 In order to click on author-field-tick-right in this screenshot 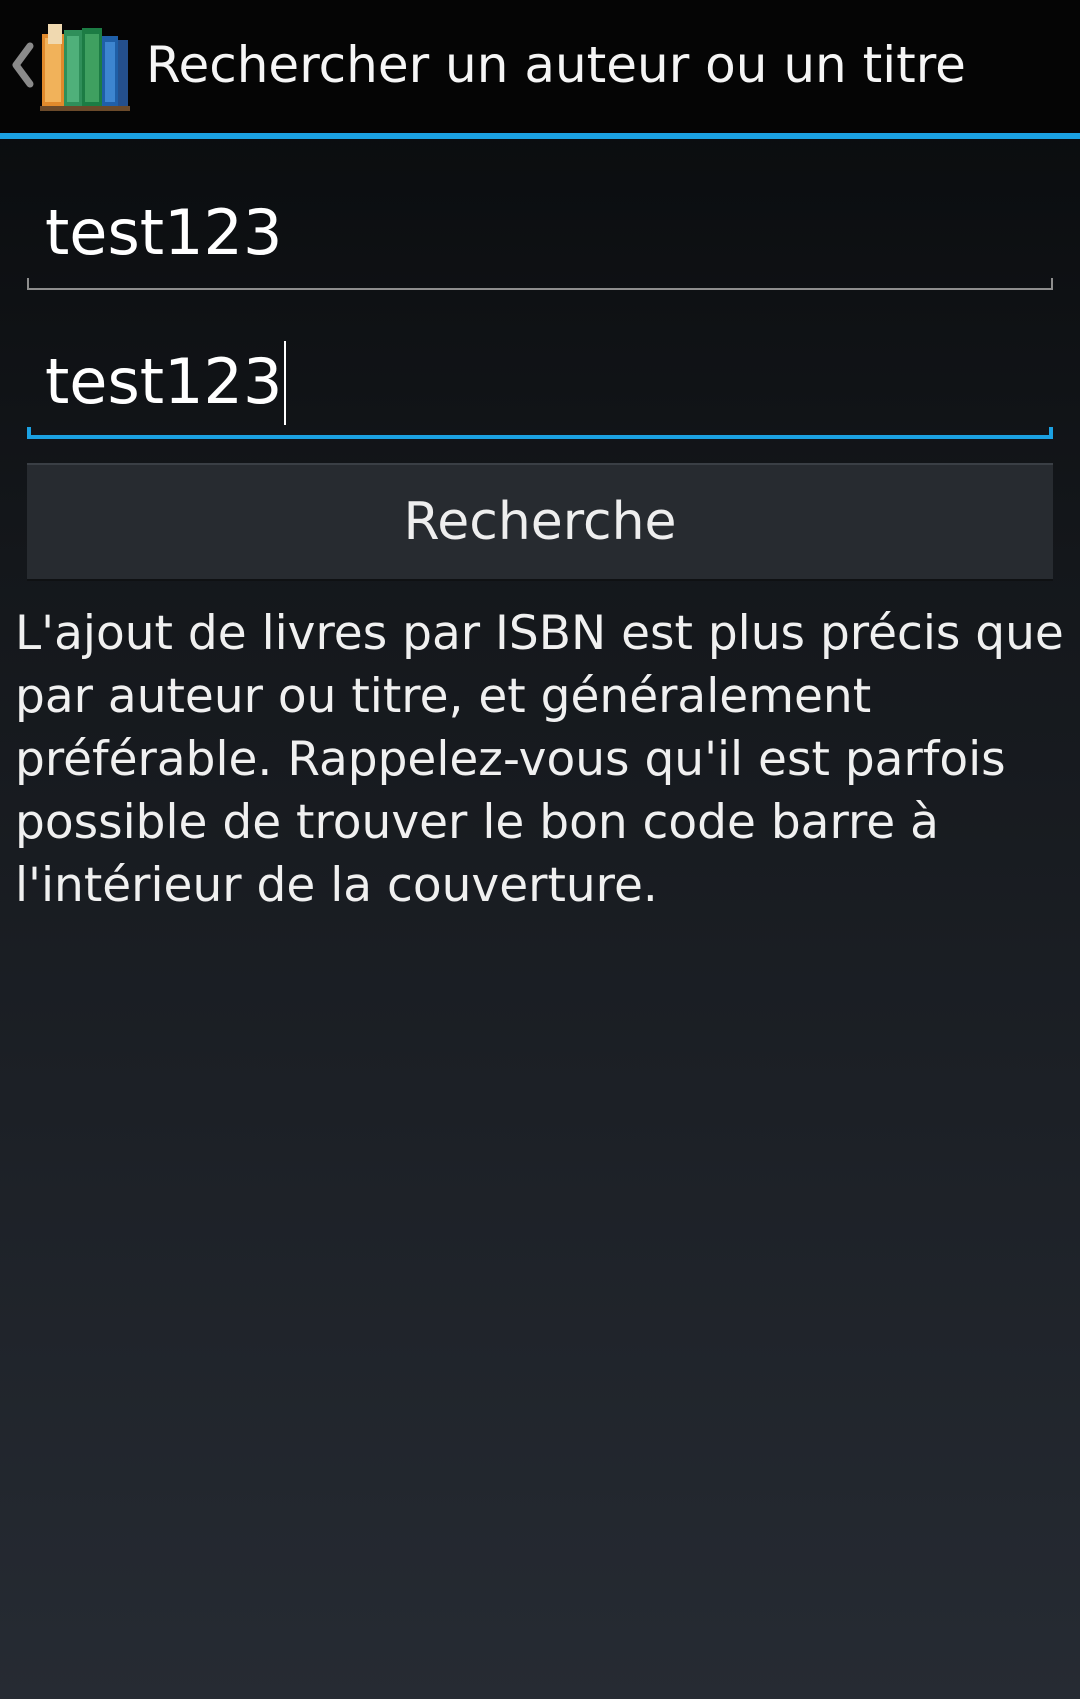, I will do `click(1052, 284)`.